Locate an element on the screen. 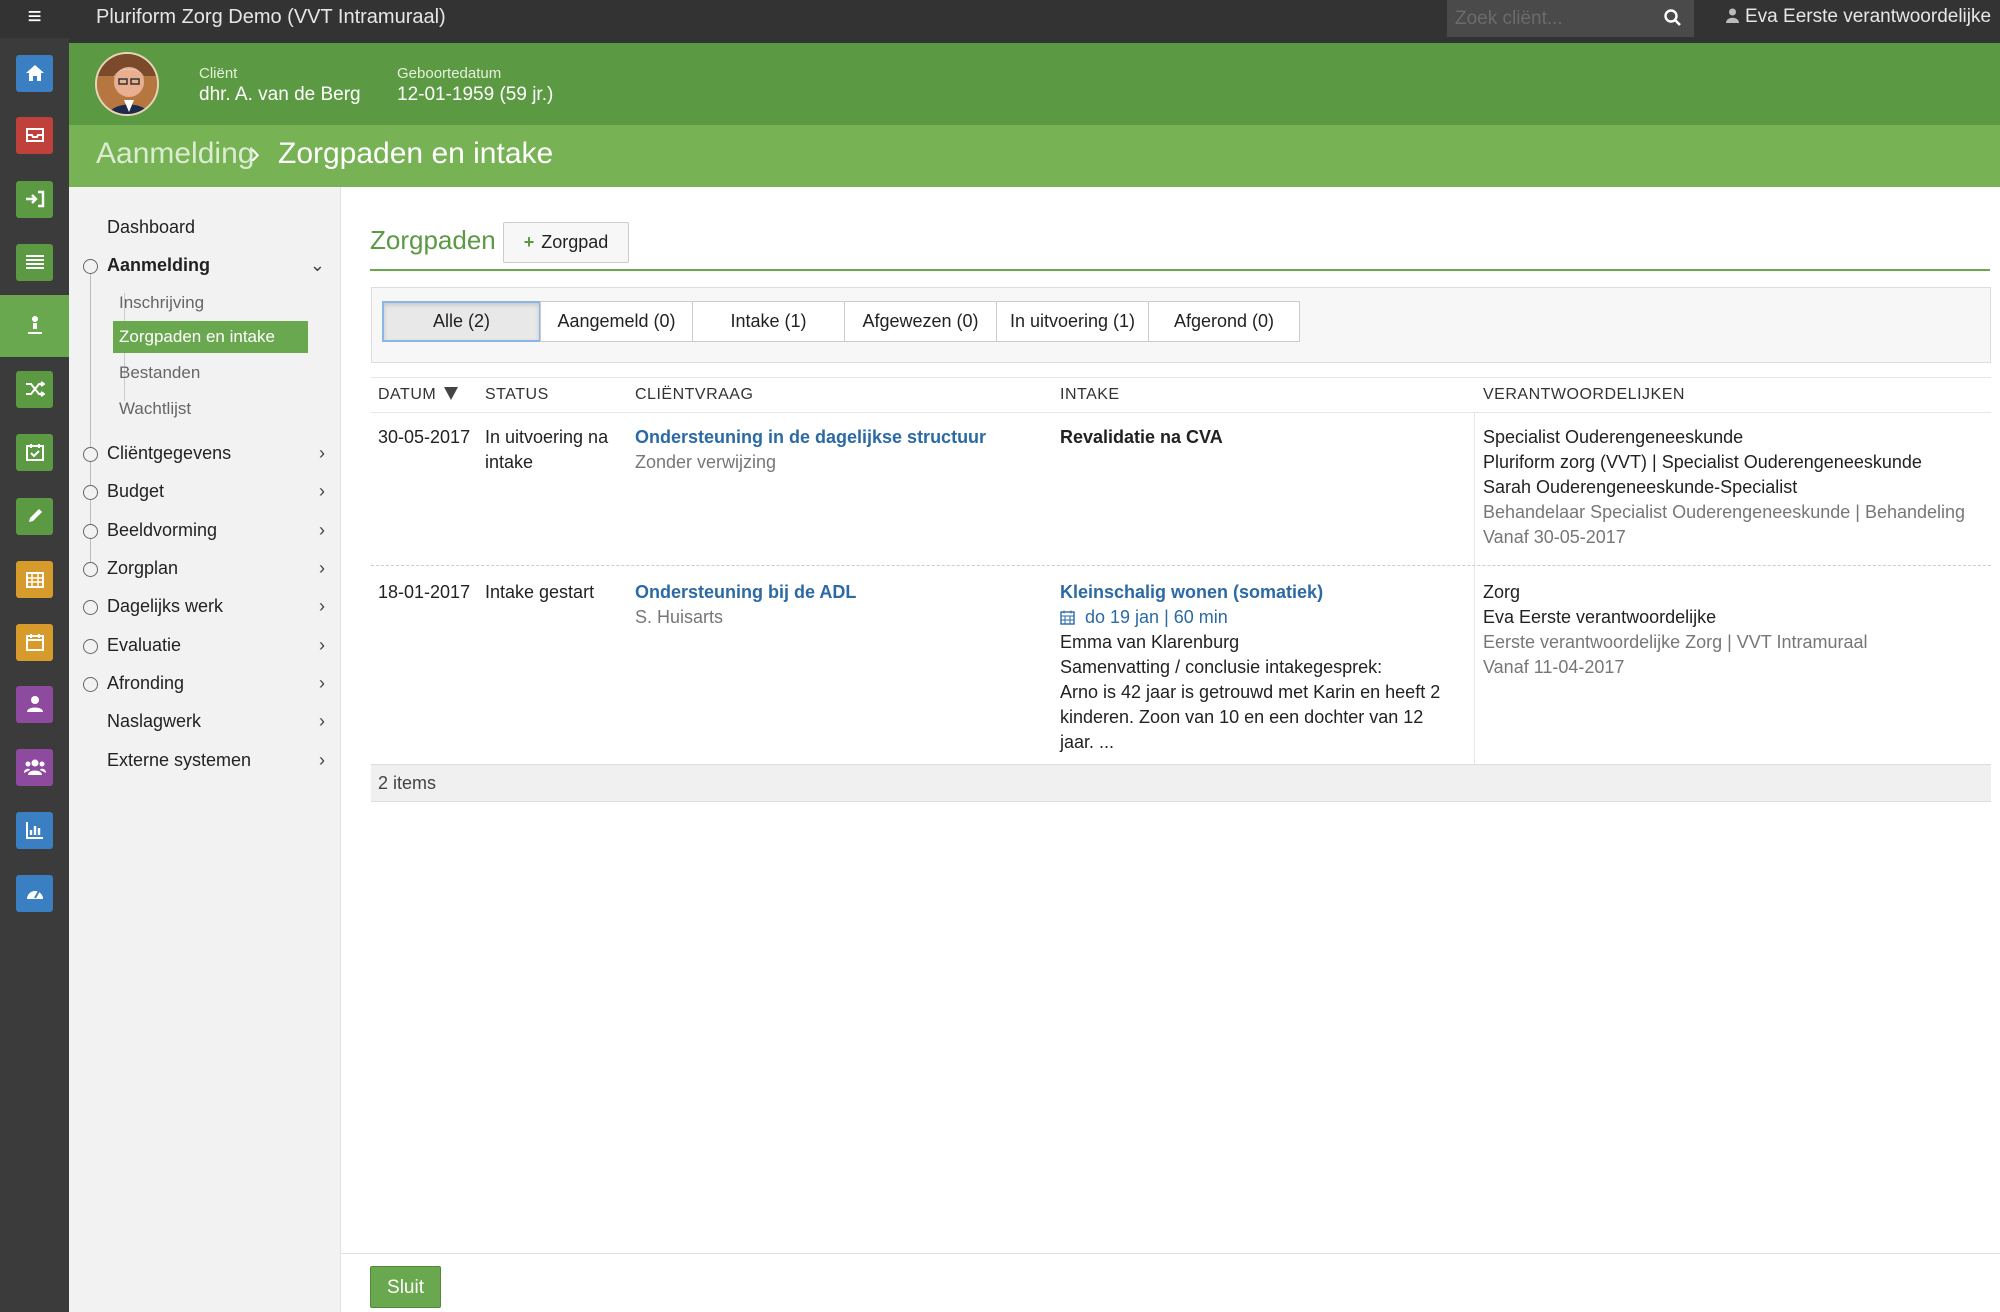  sidebar-item-dashboard: Dashboard is located at coordinates (222, 230).